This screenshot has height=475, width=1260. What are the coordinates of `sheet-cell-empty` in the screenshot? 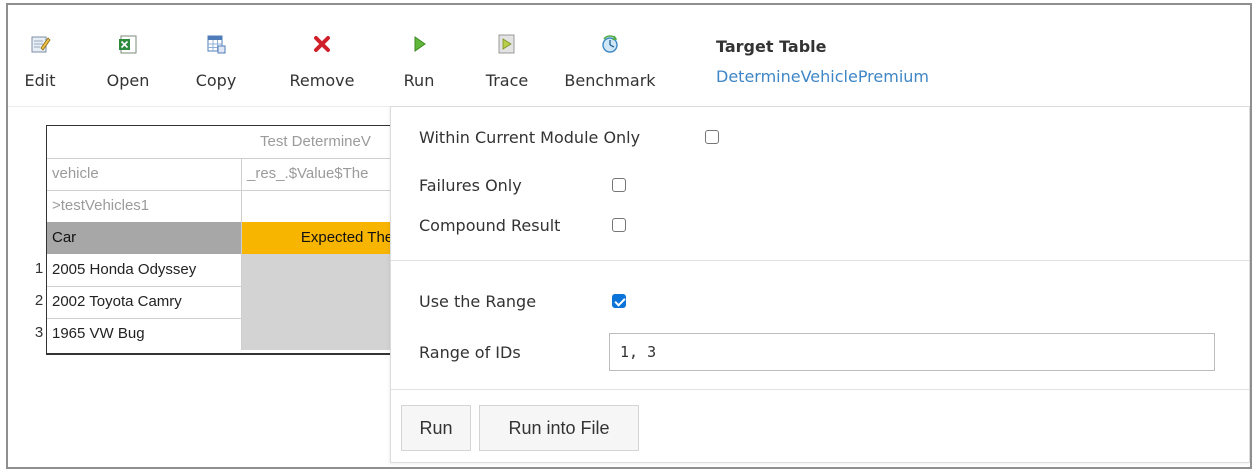 It's located at (325, 206).